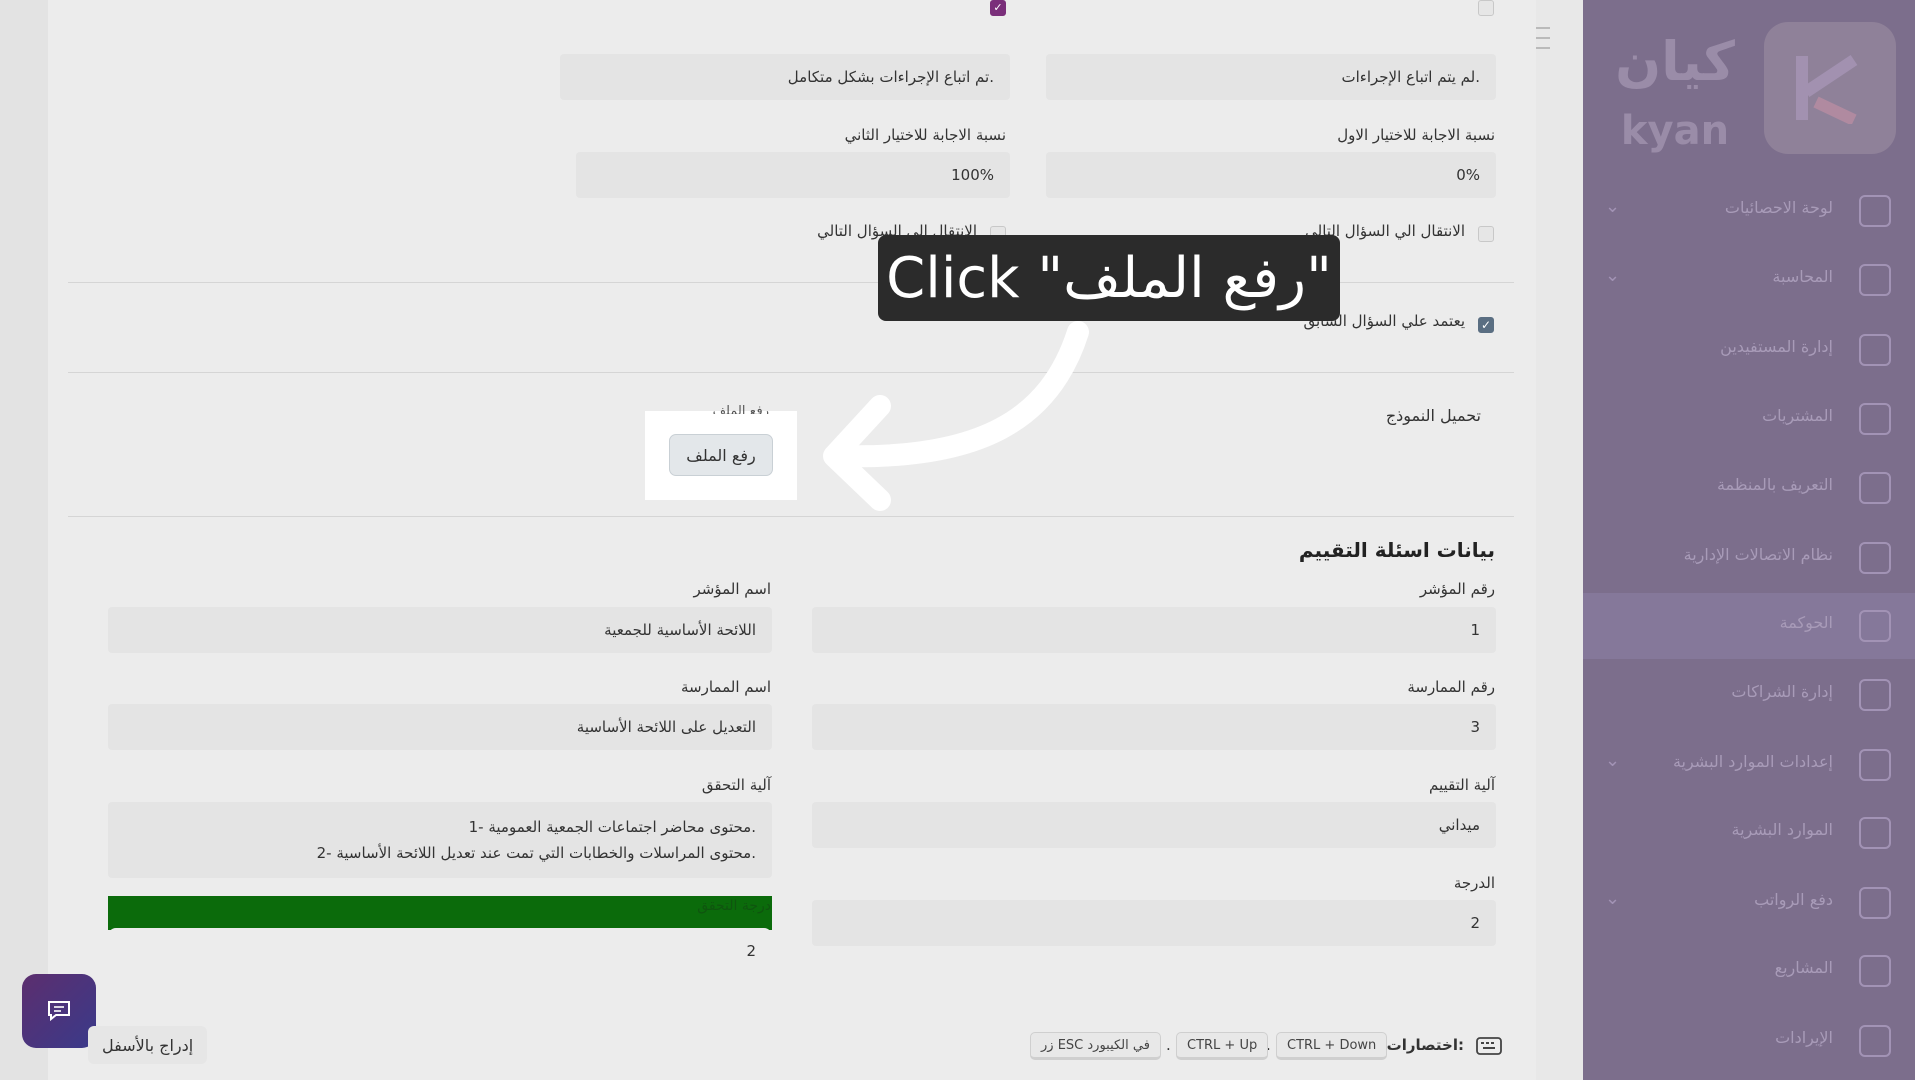  What do you see at coordinates (1675, 61) in the screenshot?
I see `logo-text-ar: كيان` at bounding box center [1675, 61].